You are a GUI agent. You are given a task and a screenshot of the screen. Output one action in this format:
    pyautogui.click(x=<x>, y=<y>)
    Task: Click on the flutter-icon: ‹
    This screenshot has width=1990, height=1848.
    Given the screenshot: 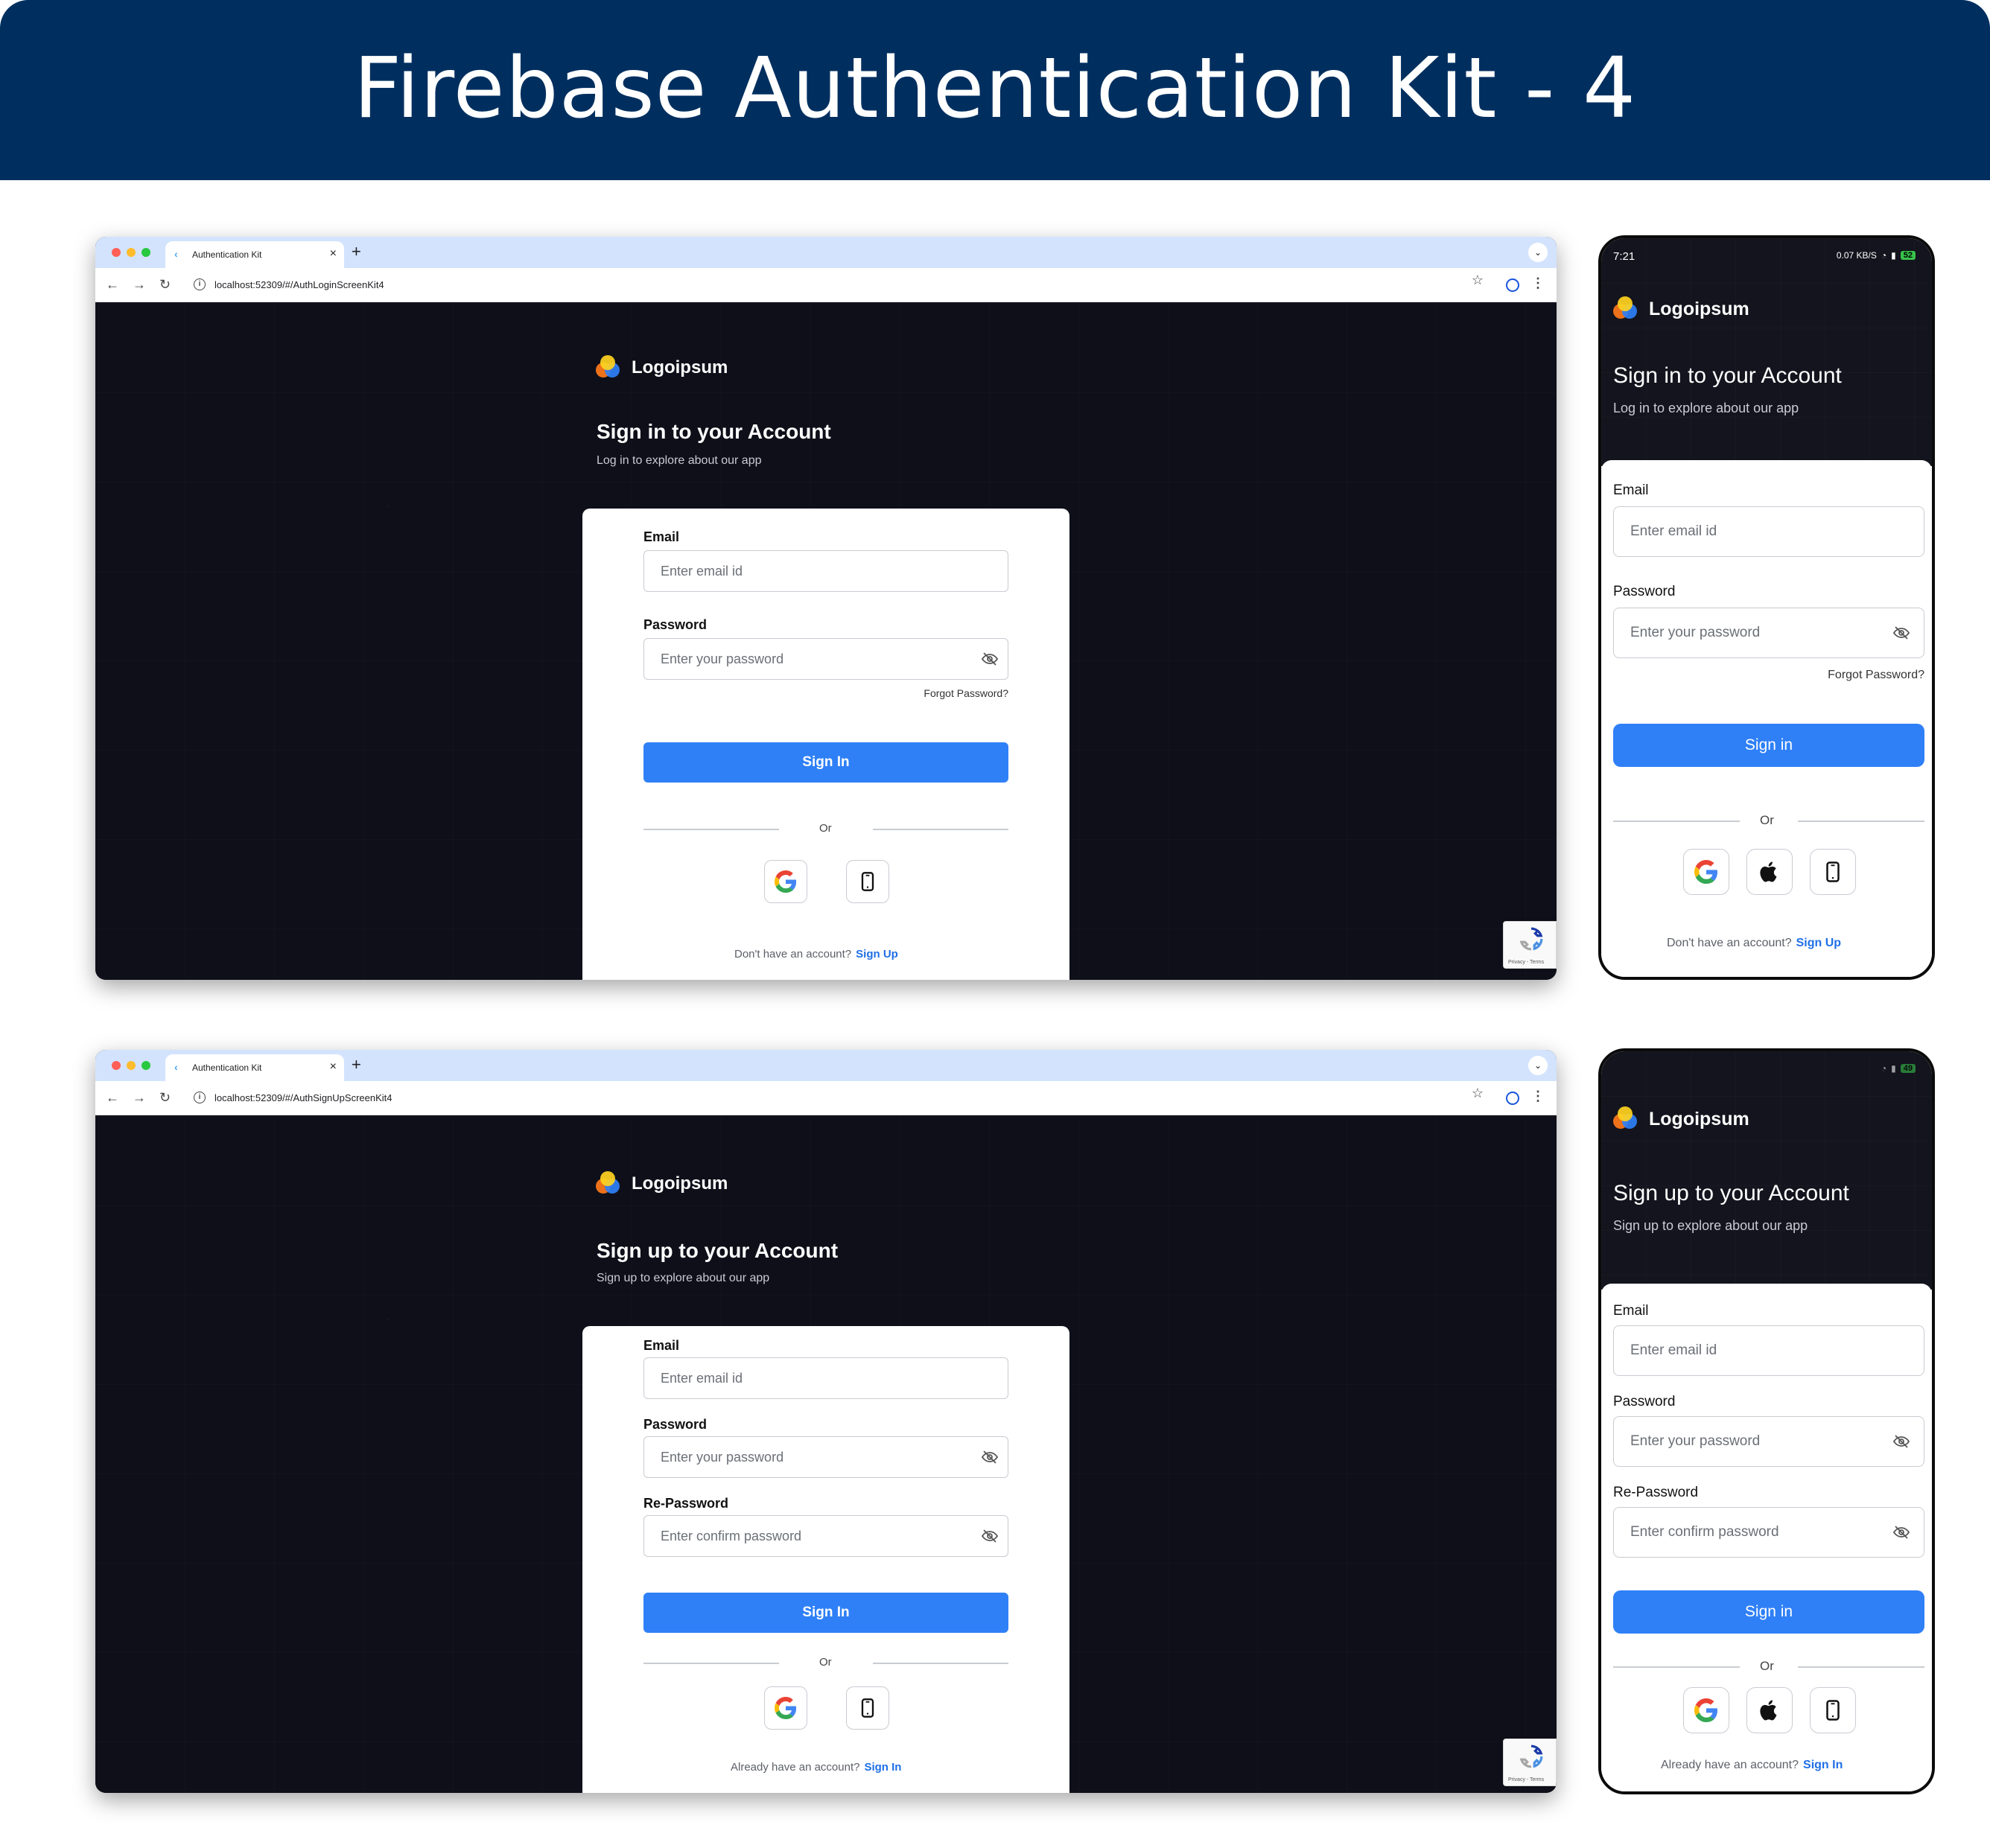 What is the action you would take?
    pyautogui.click(x=176, y=1067)
    